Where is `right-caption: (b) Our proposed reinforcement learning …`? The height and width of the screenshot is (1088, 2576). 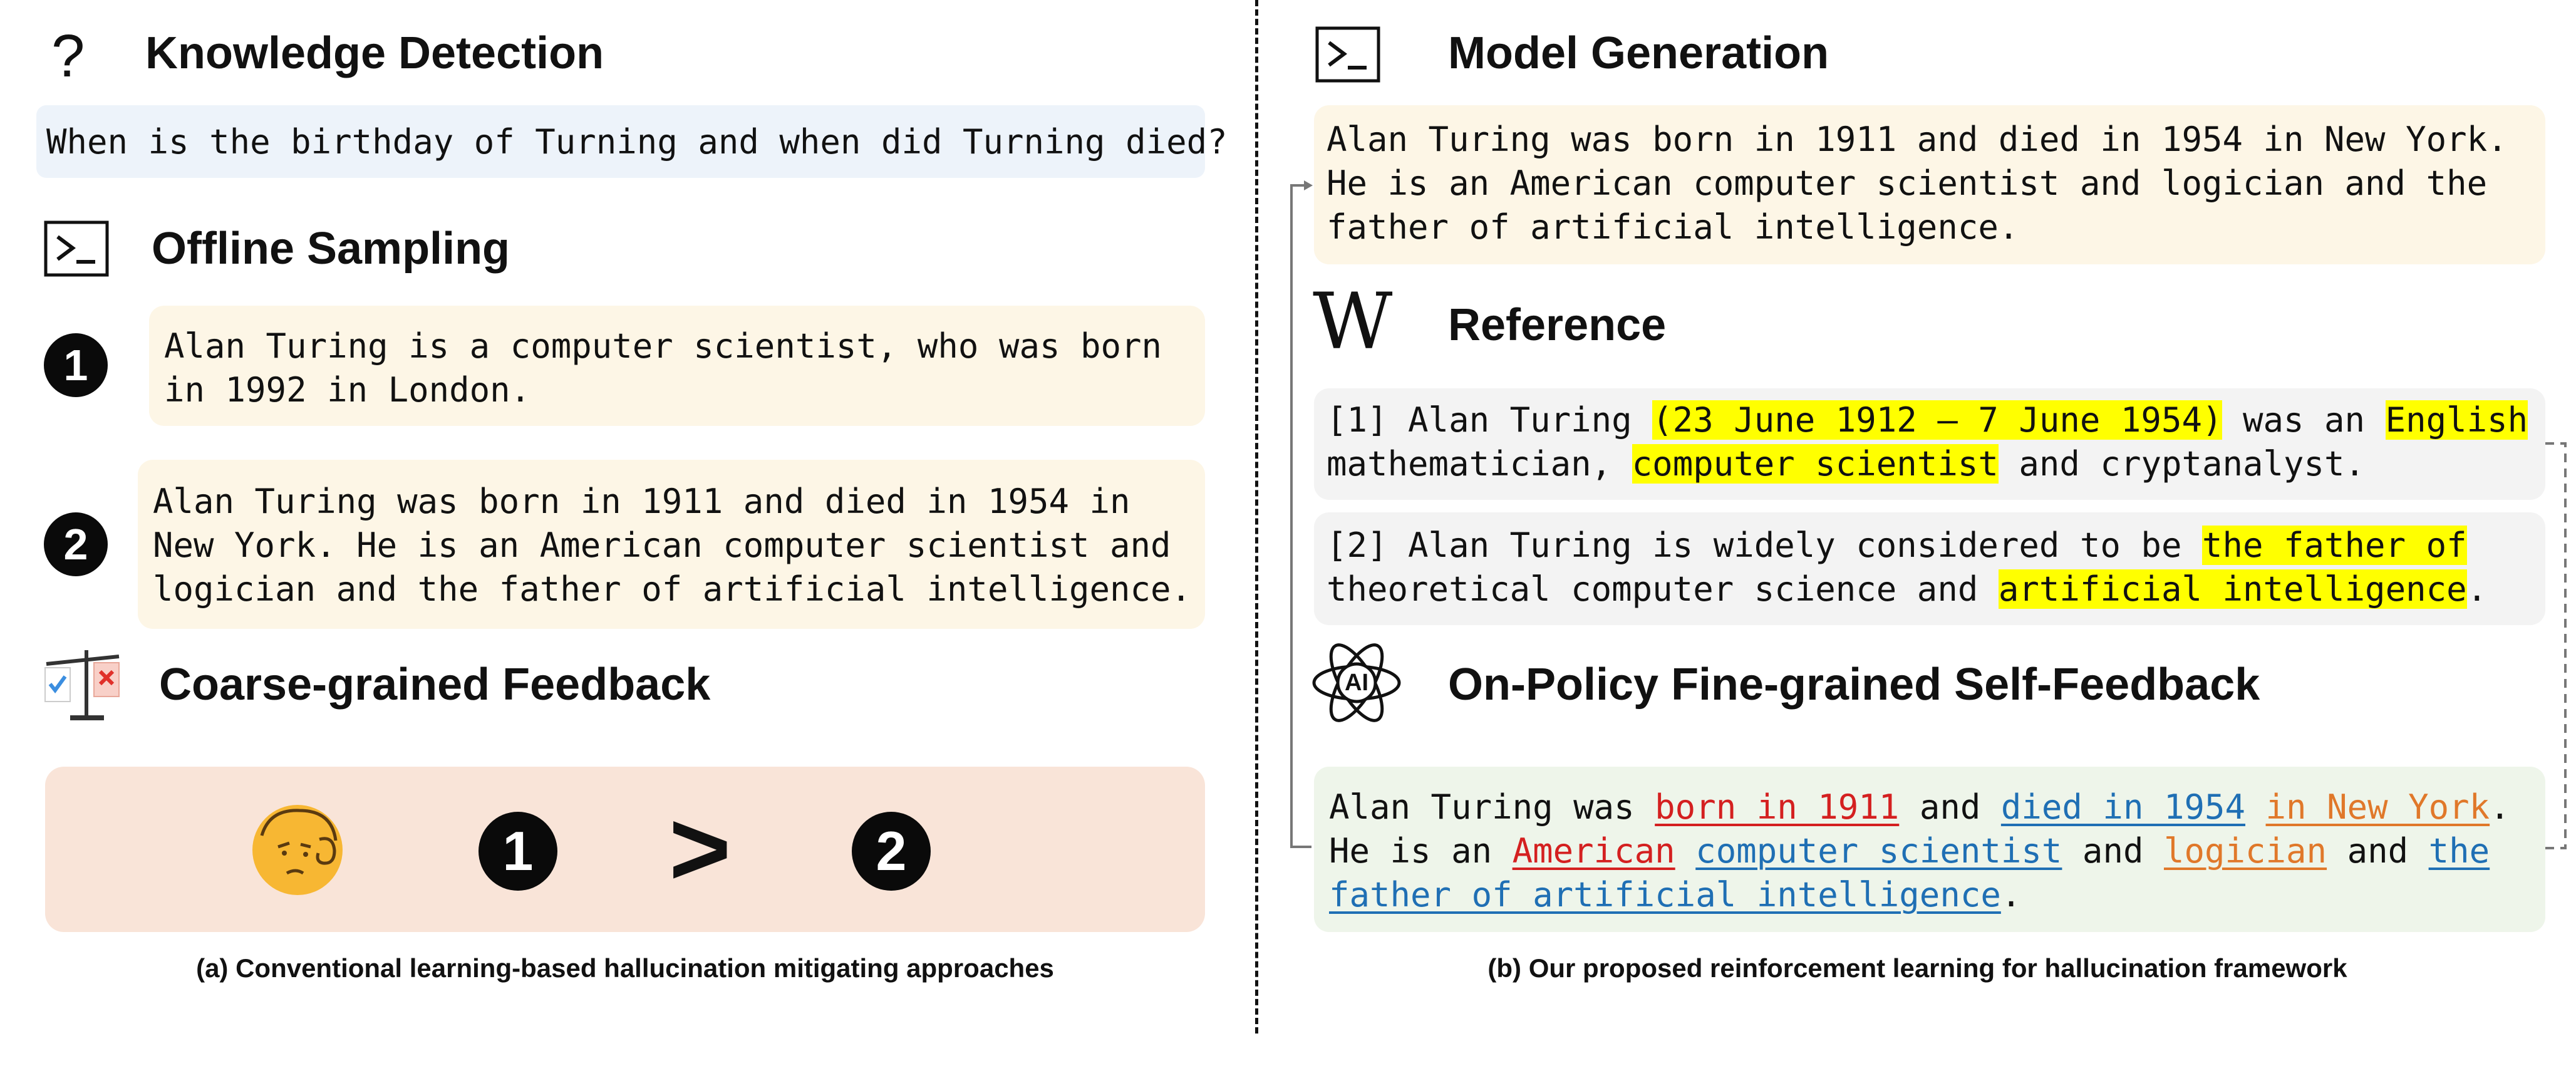
right-caption: (b) Our proposed reinforcement learning … is located at coordinates (1917, 968).